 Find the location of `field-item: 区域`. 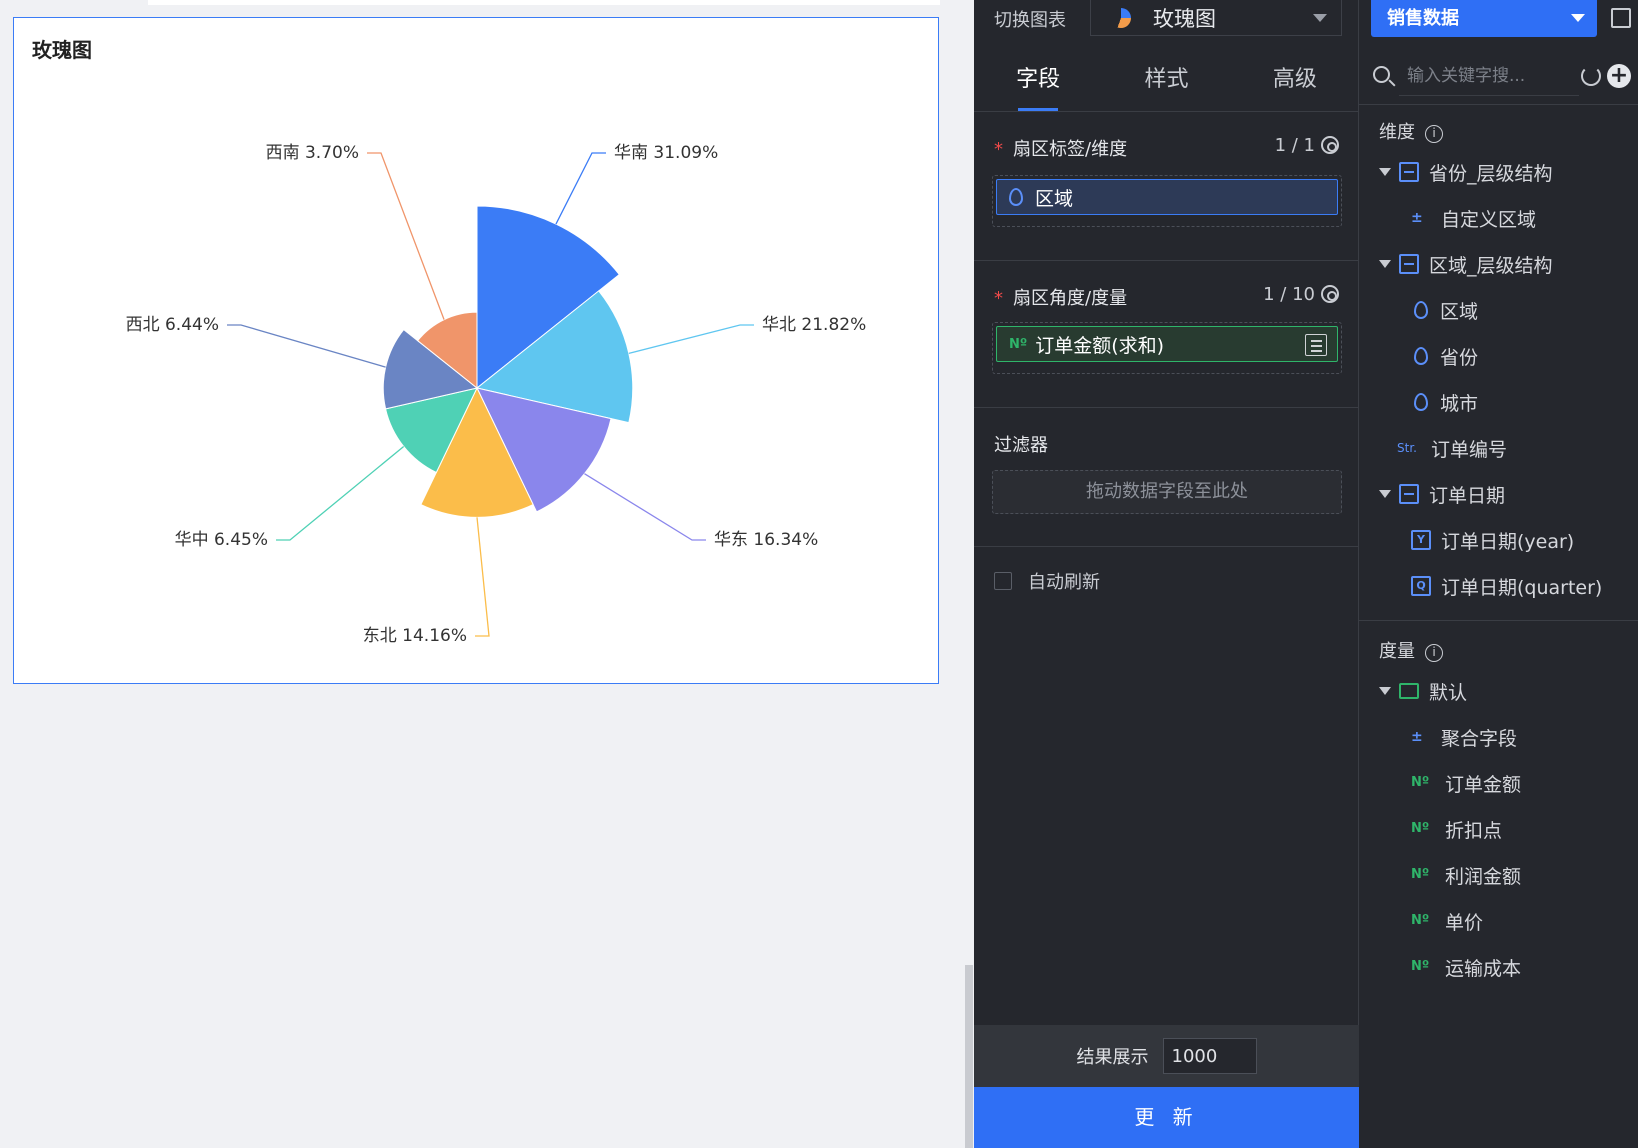

field-item: 区域 is located at coordinates (1444, 310).